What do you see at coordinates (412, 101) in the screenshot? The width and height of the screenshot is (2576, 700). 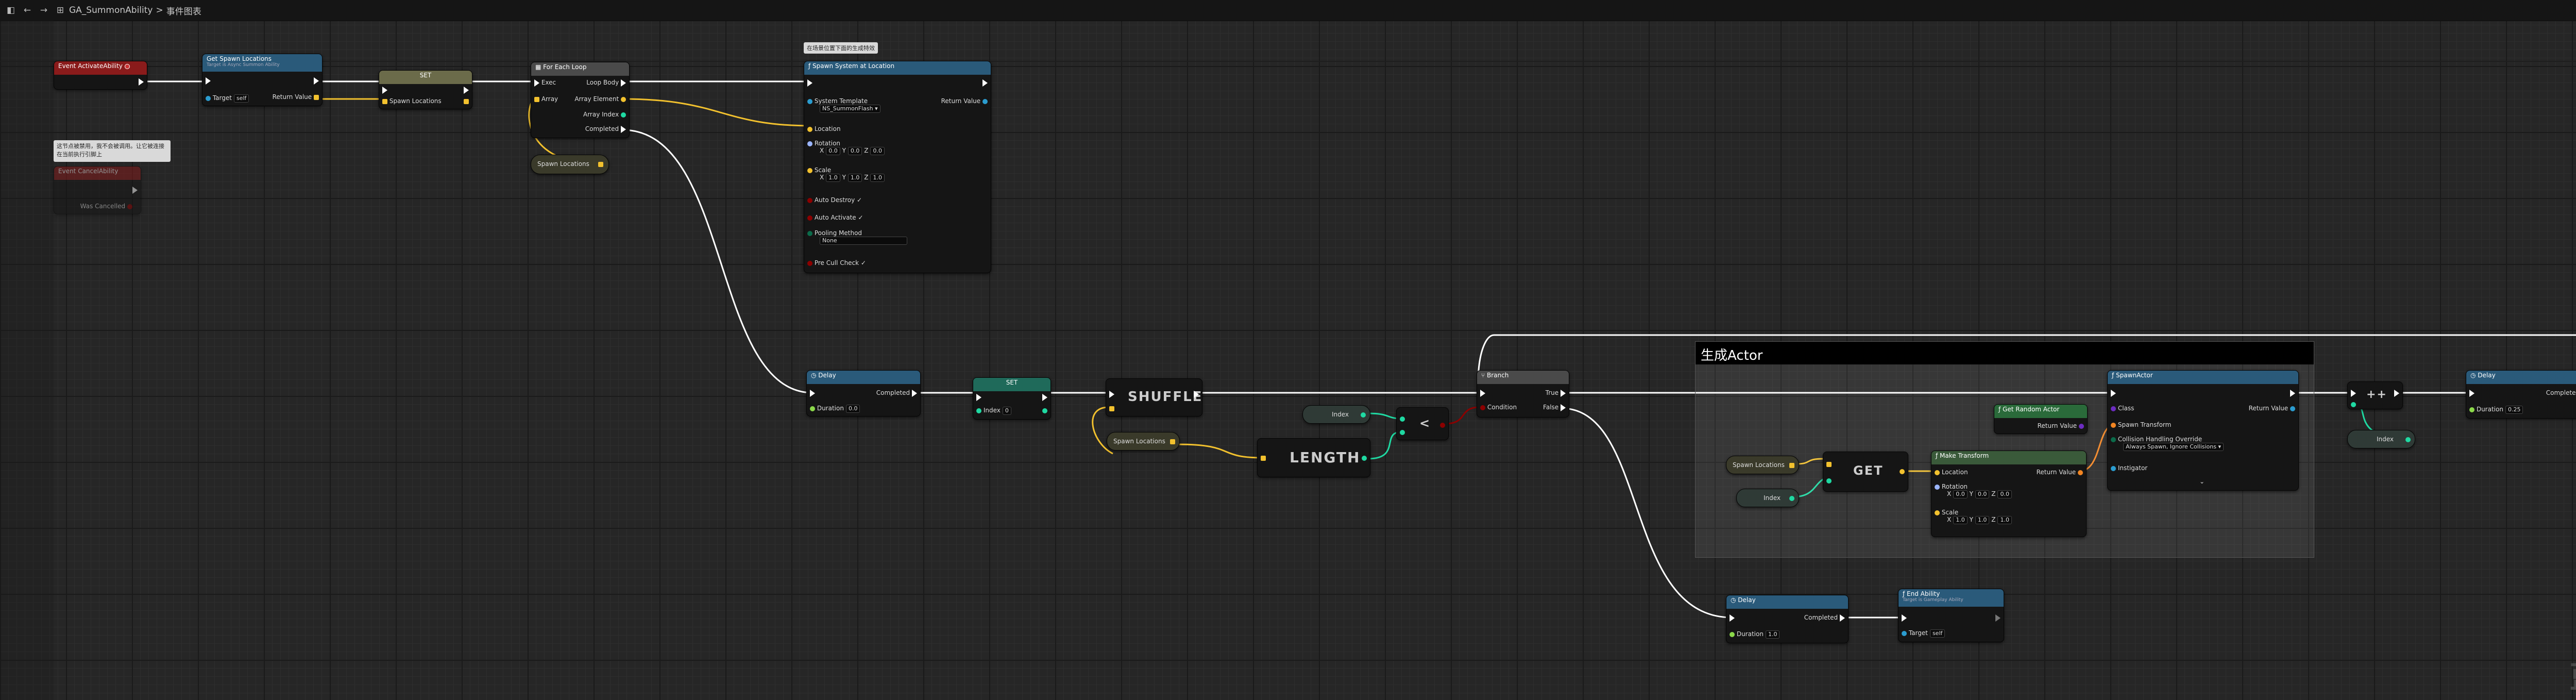 I see `spawn-locations-pin: Spawn Locations` at bounding box center [412, 101].